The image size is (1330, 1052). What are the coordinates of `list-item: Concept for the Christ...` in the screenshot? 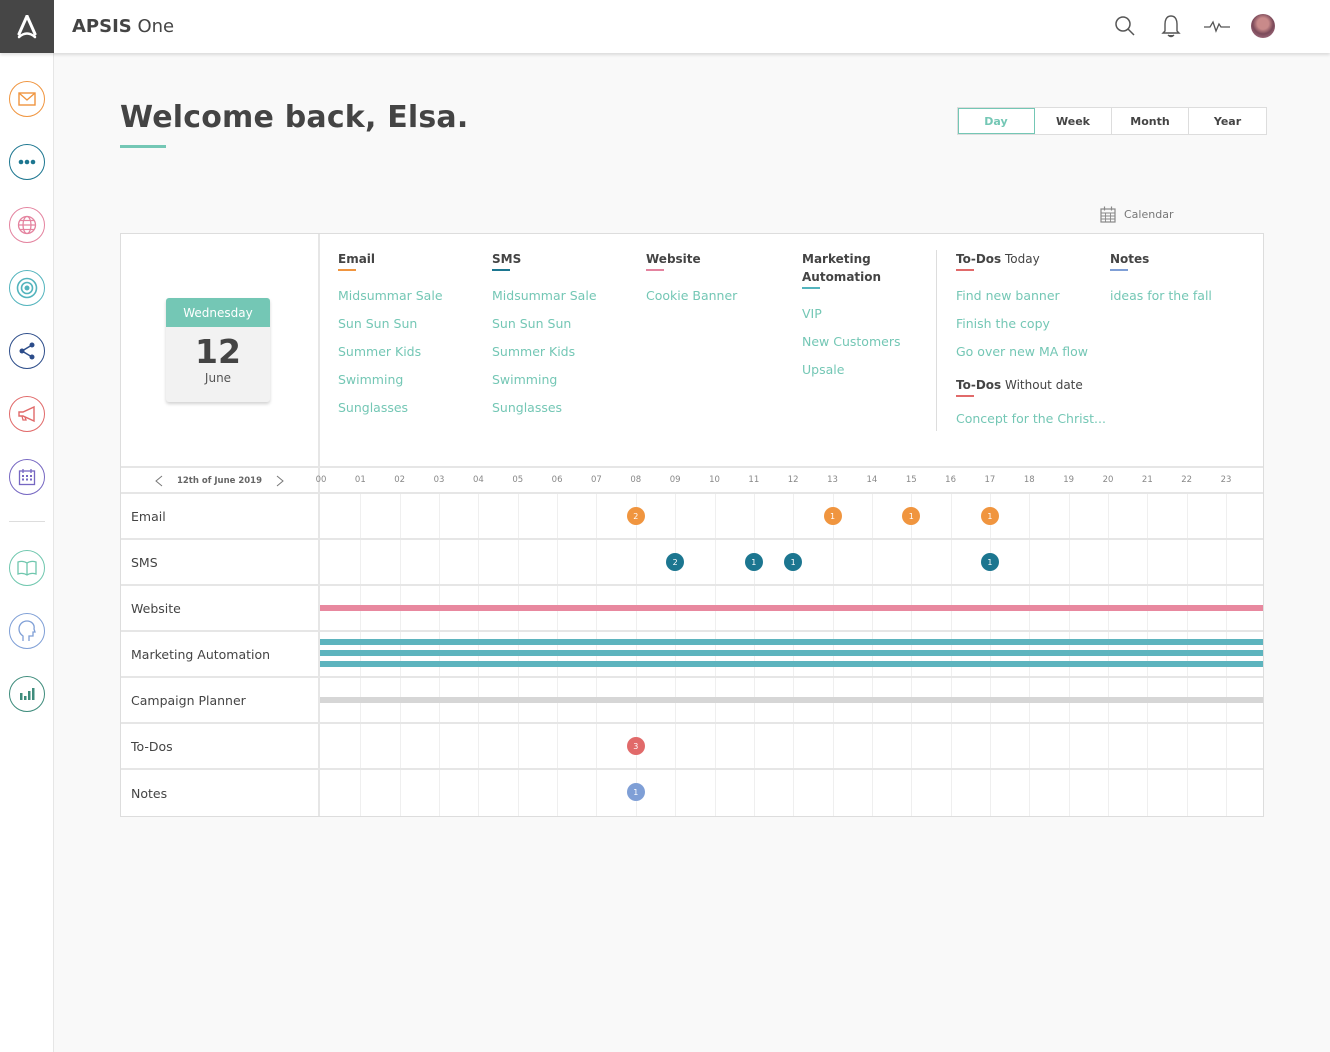 It's located at (1031, 425).